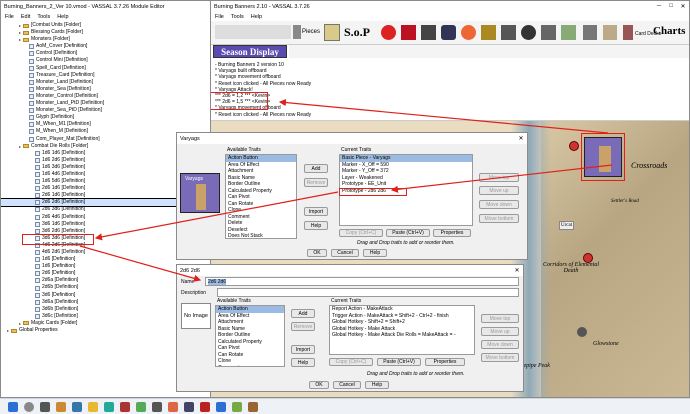 Image resolution: width=690 pixels, height=414 pixels. I want to click on arrow-counter-to-prototype, so click(501, 178).